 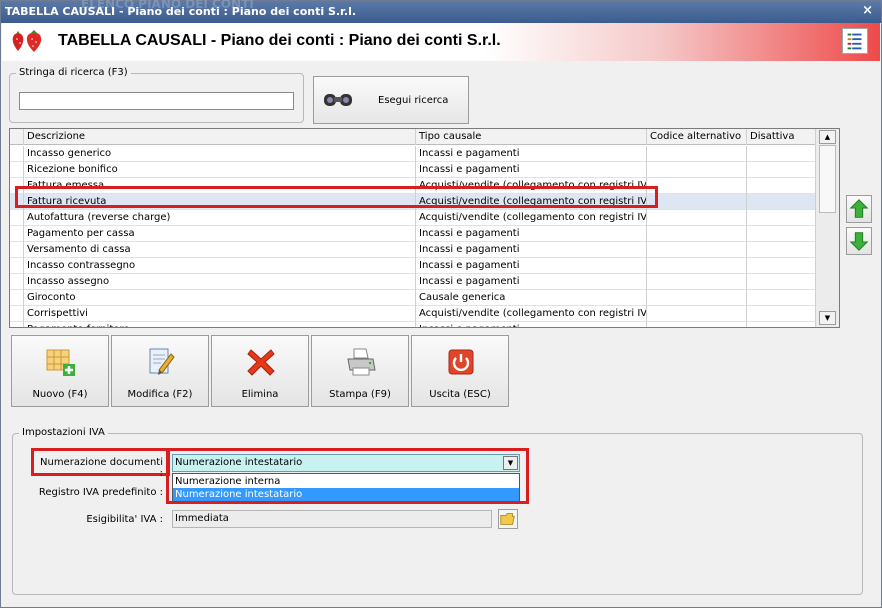 I want to click on scroll-up-arrow-icon: ▲, so click(x=827, y=137).